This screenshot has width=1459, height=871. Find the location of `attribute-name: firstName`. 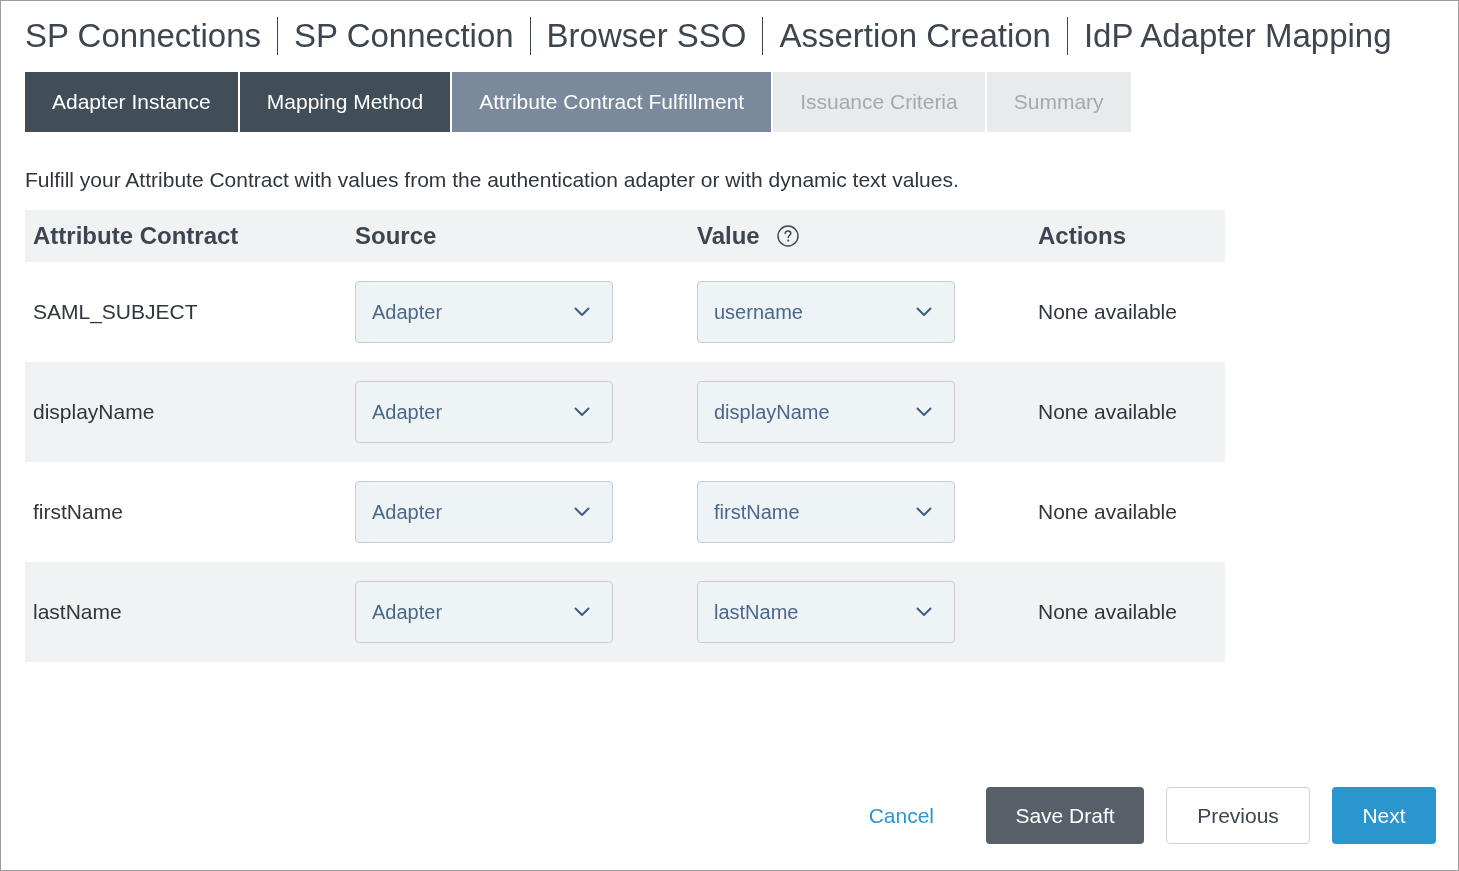

attribute-name: firstName is located at coordinates (78, 512).